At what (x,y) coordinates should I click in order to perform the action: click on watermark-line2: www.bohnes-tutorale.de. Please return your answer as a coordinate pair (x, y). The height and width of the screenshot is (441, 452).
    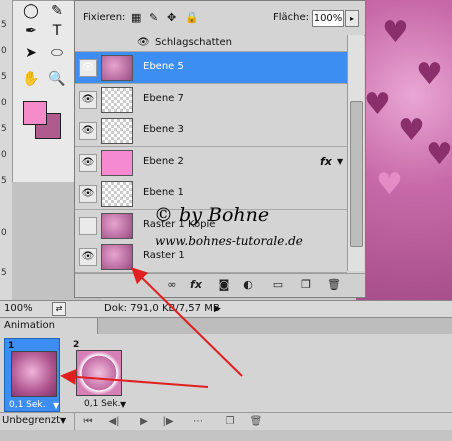
    Looking at the image, I should click on (229, 241).